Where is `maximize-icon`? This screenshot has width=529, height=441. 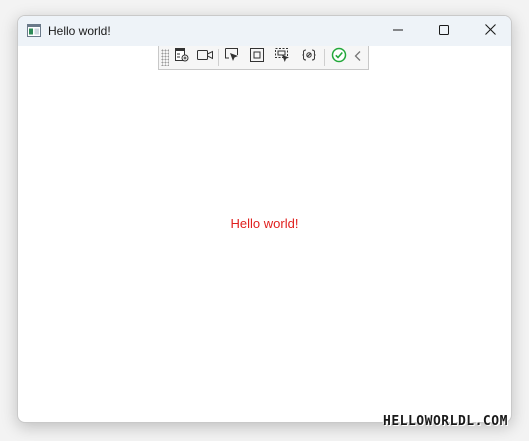
maximize-icon is located at coordinates (444, 31).